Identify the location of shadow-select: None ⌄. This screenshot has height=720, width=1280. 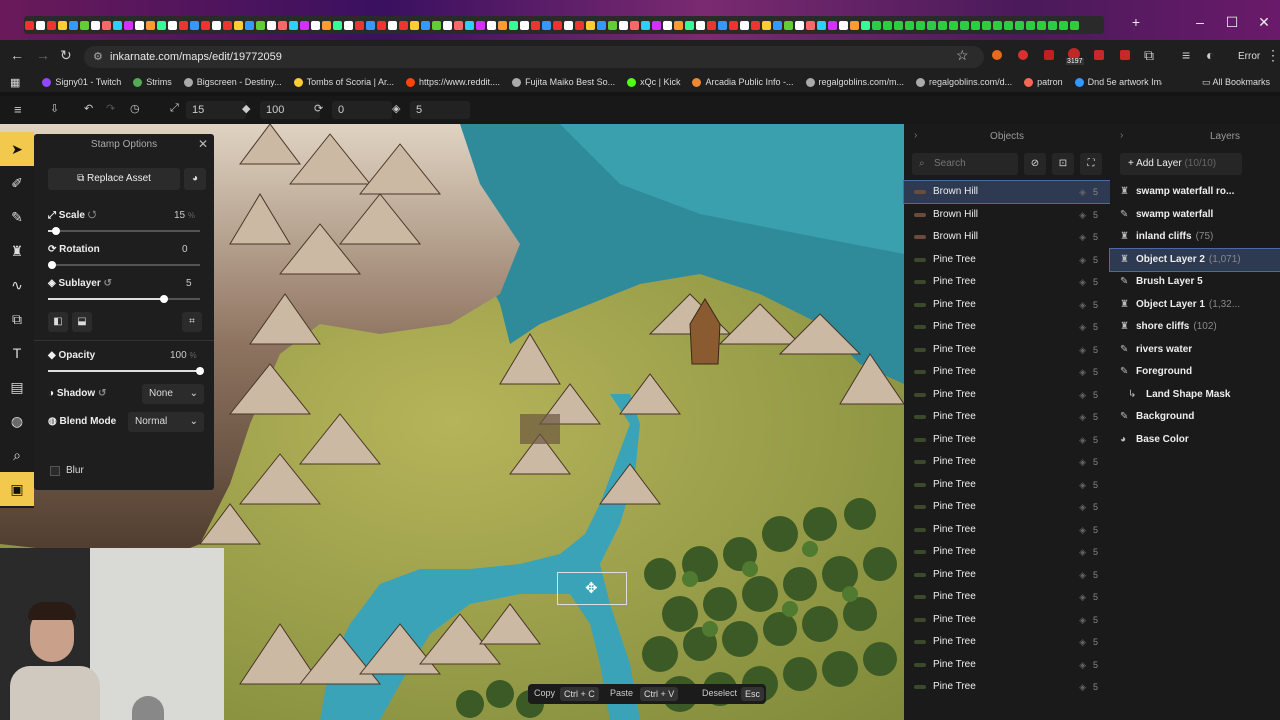
(173, 394).